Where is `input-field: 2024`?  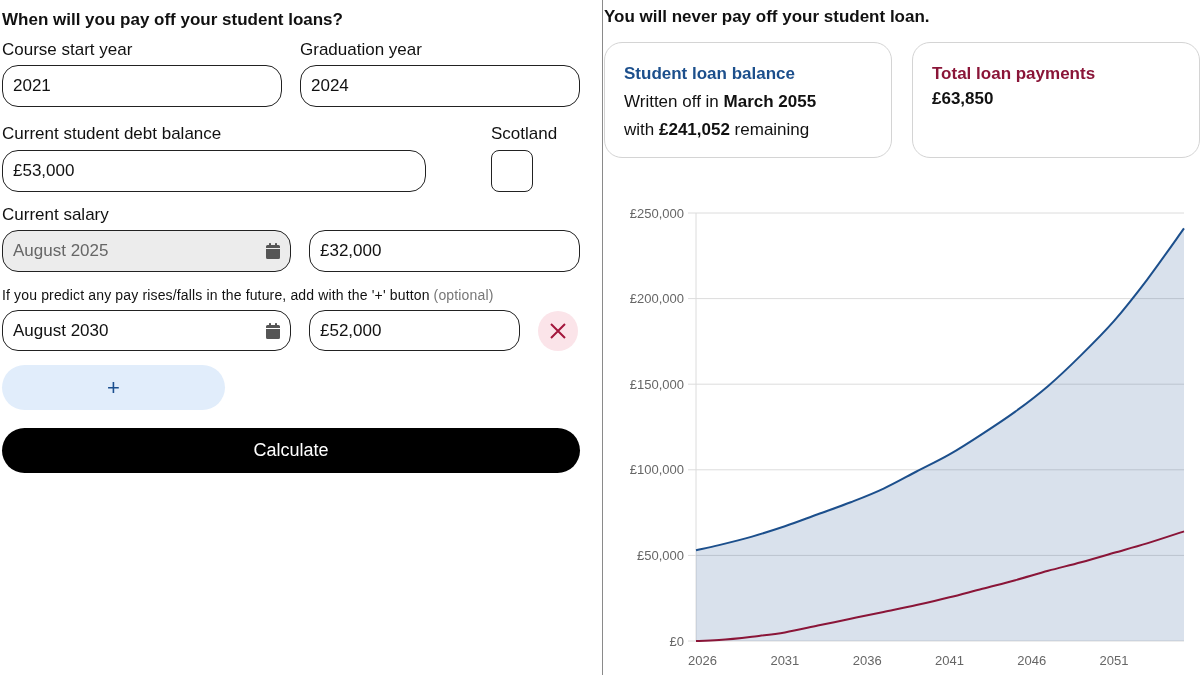 input-field: 2024 is located at coordinates (440, 86).